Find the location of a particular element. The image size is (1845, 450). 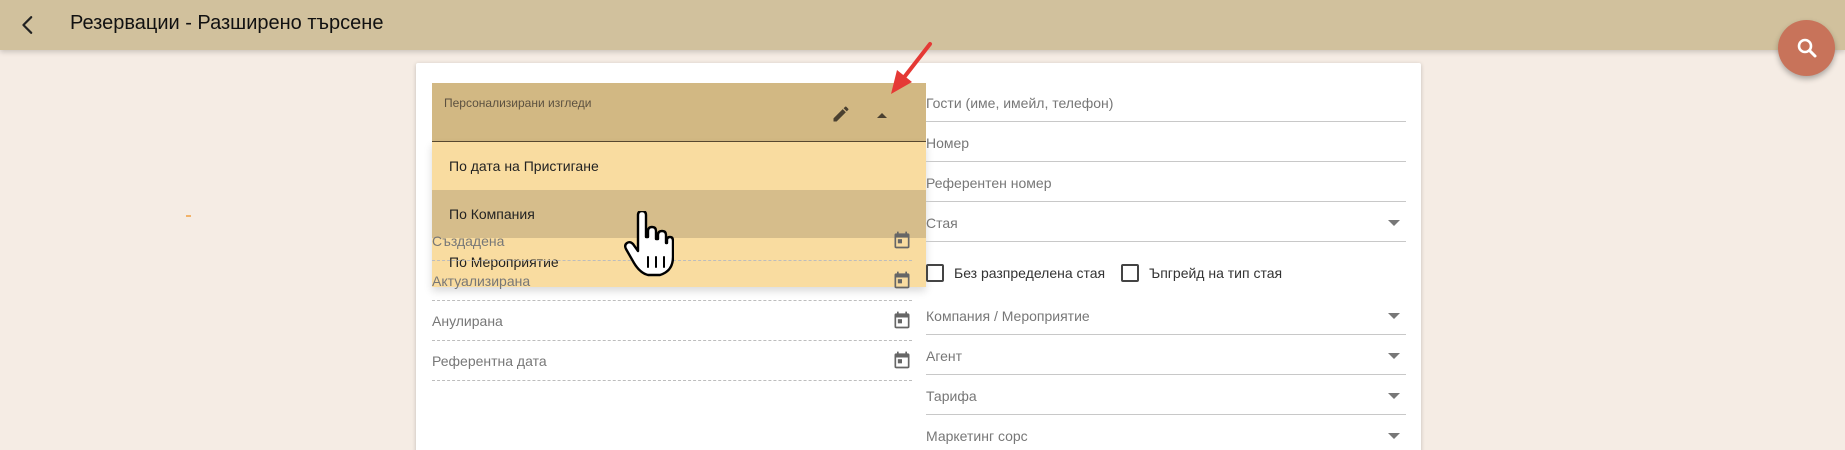

dropdown-toggle-button is located at coordinates (882, 115).